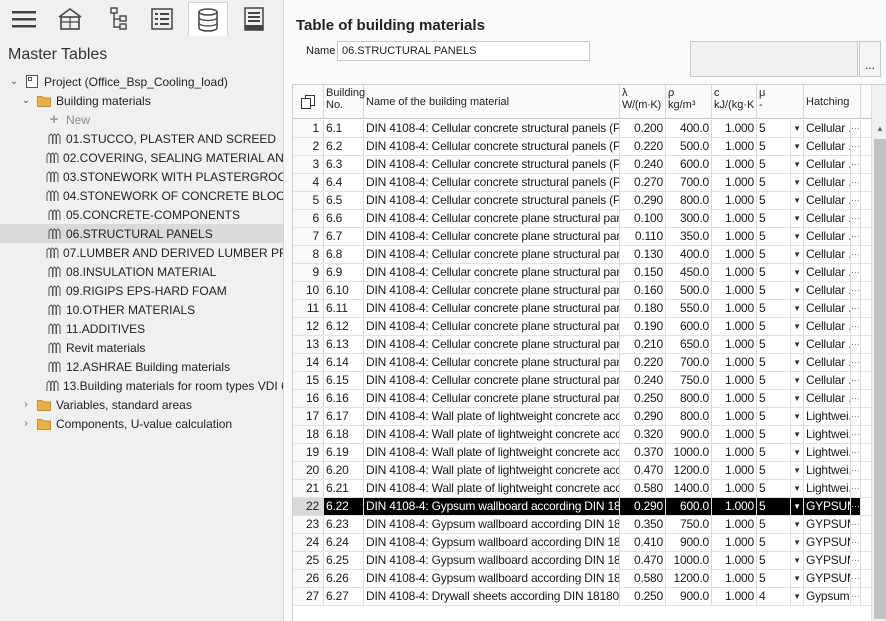 Image resolution: width=886 pixels, height=621 pixels. Describe the element at coordinates (141, 138) in the screenshot. I see `tree-item-material-group: 01.STUCCO, PLASTER AND SCREED` at that location.